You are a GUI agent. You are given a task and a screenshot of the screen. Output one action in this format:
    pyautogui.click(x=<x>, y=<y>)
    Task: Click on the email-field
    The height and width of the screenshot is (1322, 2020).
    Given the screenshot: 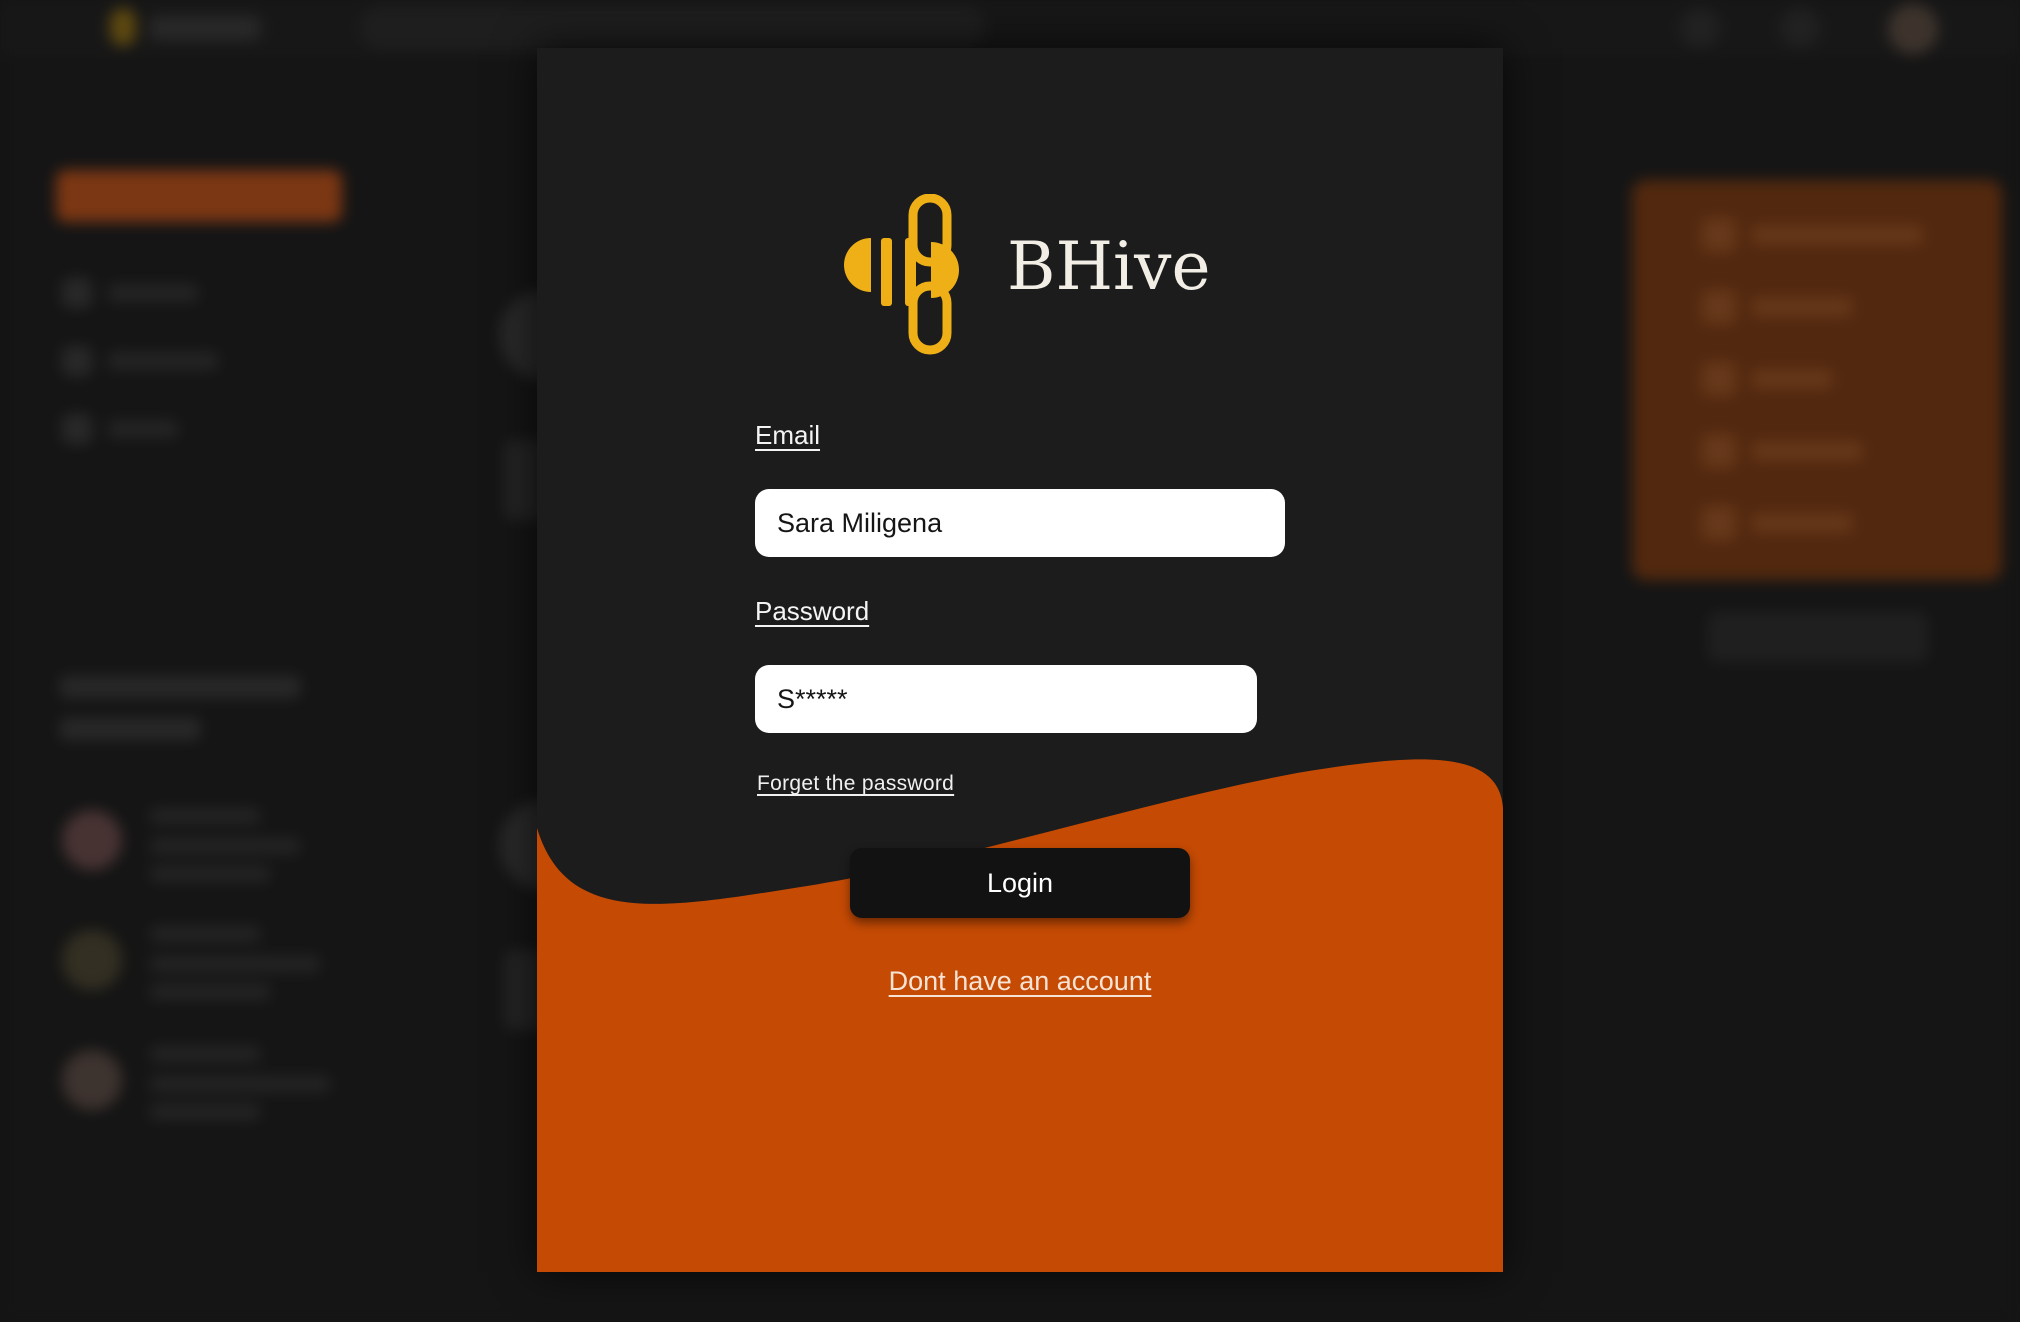 What is the action you would take?
    pyautogui.click(x=1020, y=523)
    